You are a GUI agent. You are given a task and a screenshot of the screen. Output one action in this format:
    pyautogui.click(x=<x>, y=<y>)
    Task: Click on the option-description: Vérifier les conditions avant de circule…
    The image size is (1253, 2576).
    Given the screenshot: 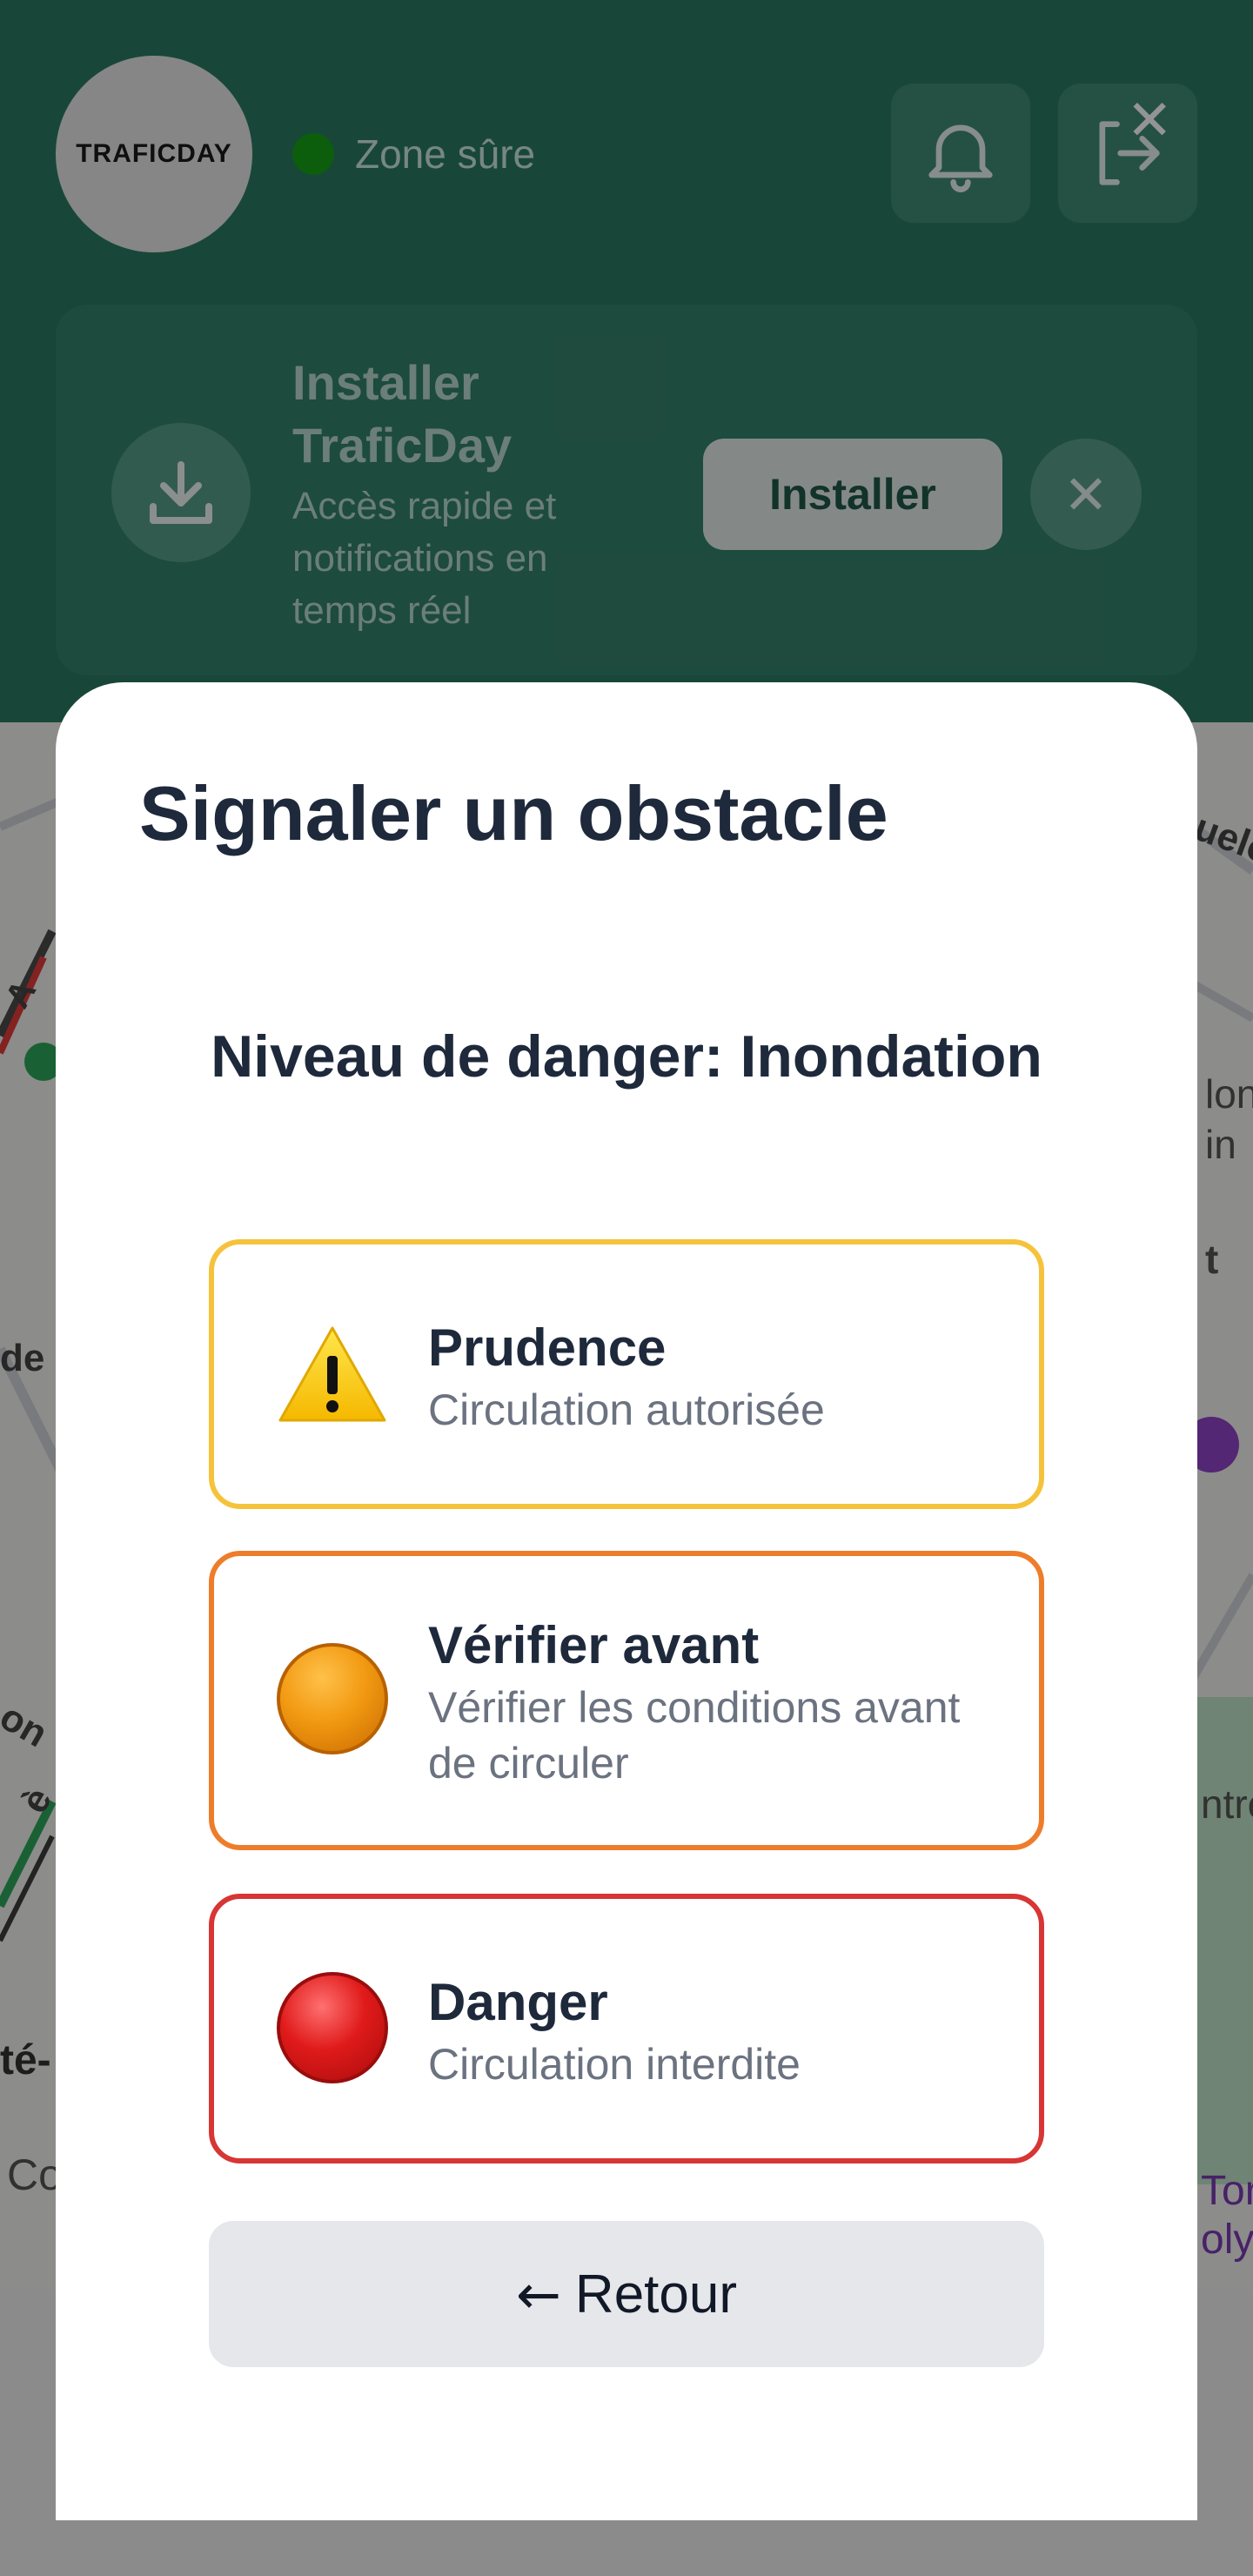 What is the action you would take?
    pyautogui.click(x=694, y=1735)
    